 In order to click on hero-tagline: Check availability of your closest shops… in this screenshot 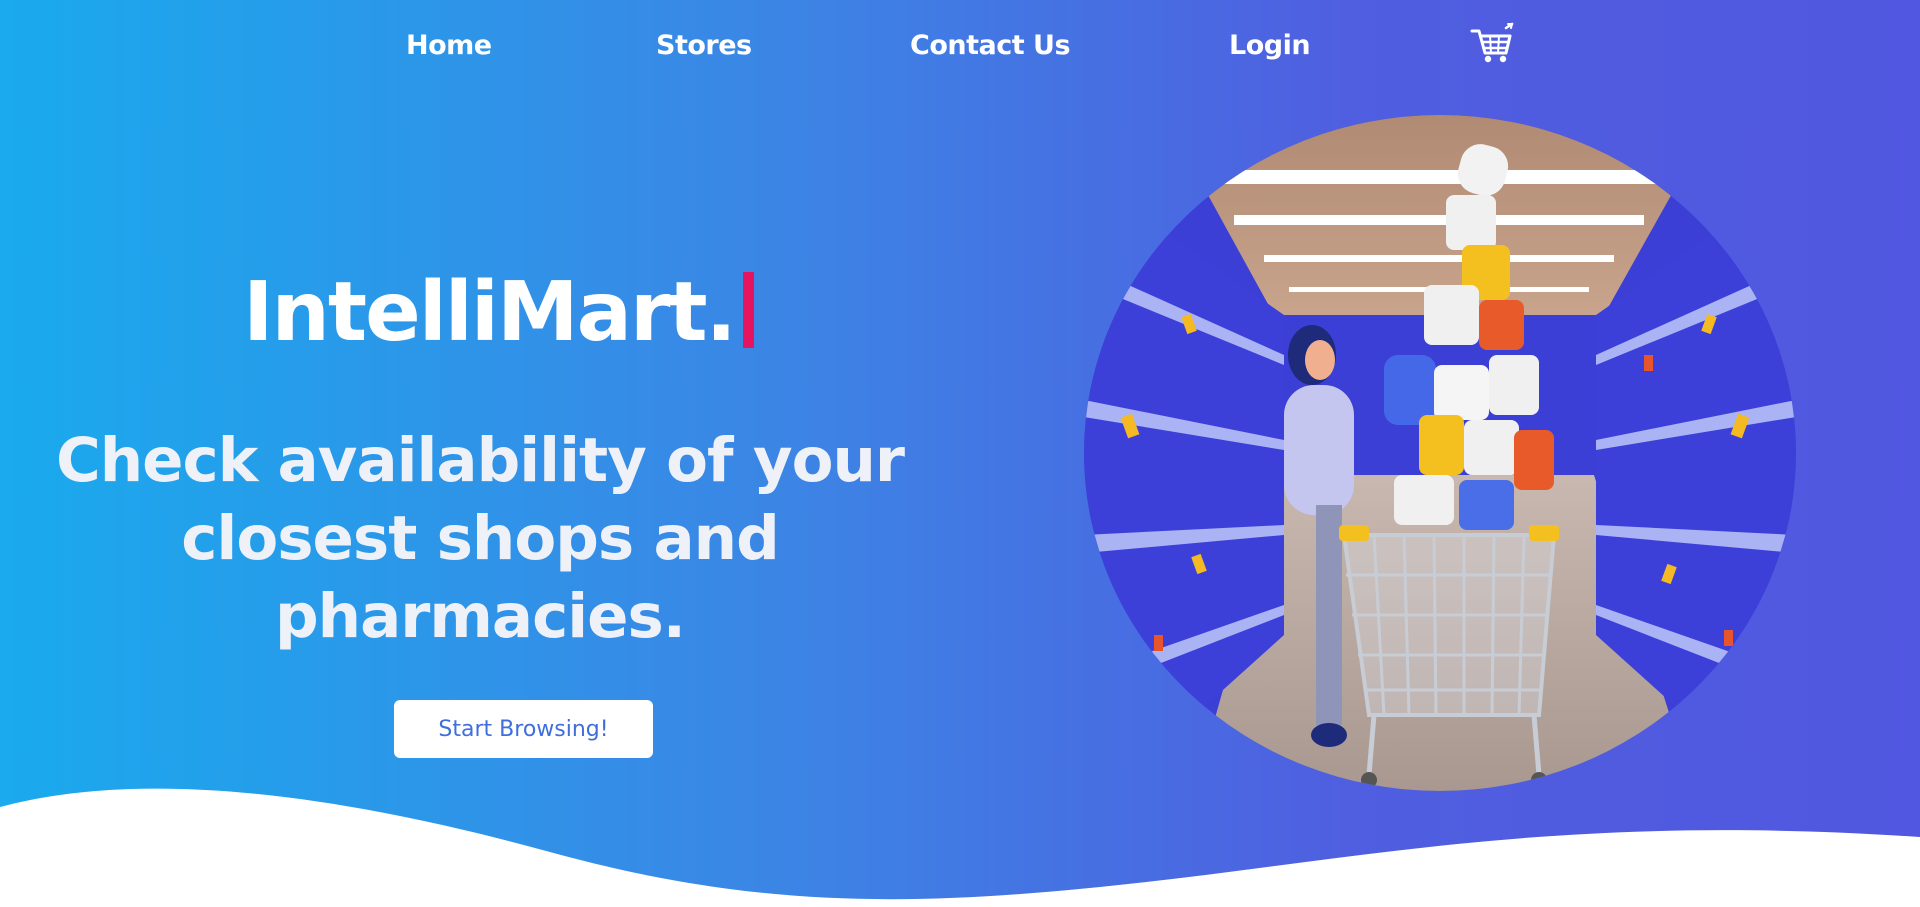, I will do `click(480, 538)`.